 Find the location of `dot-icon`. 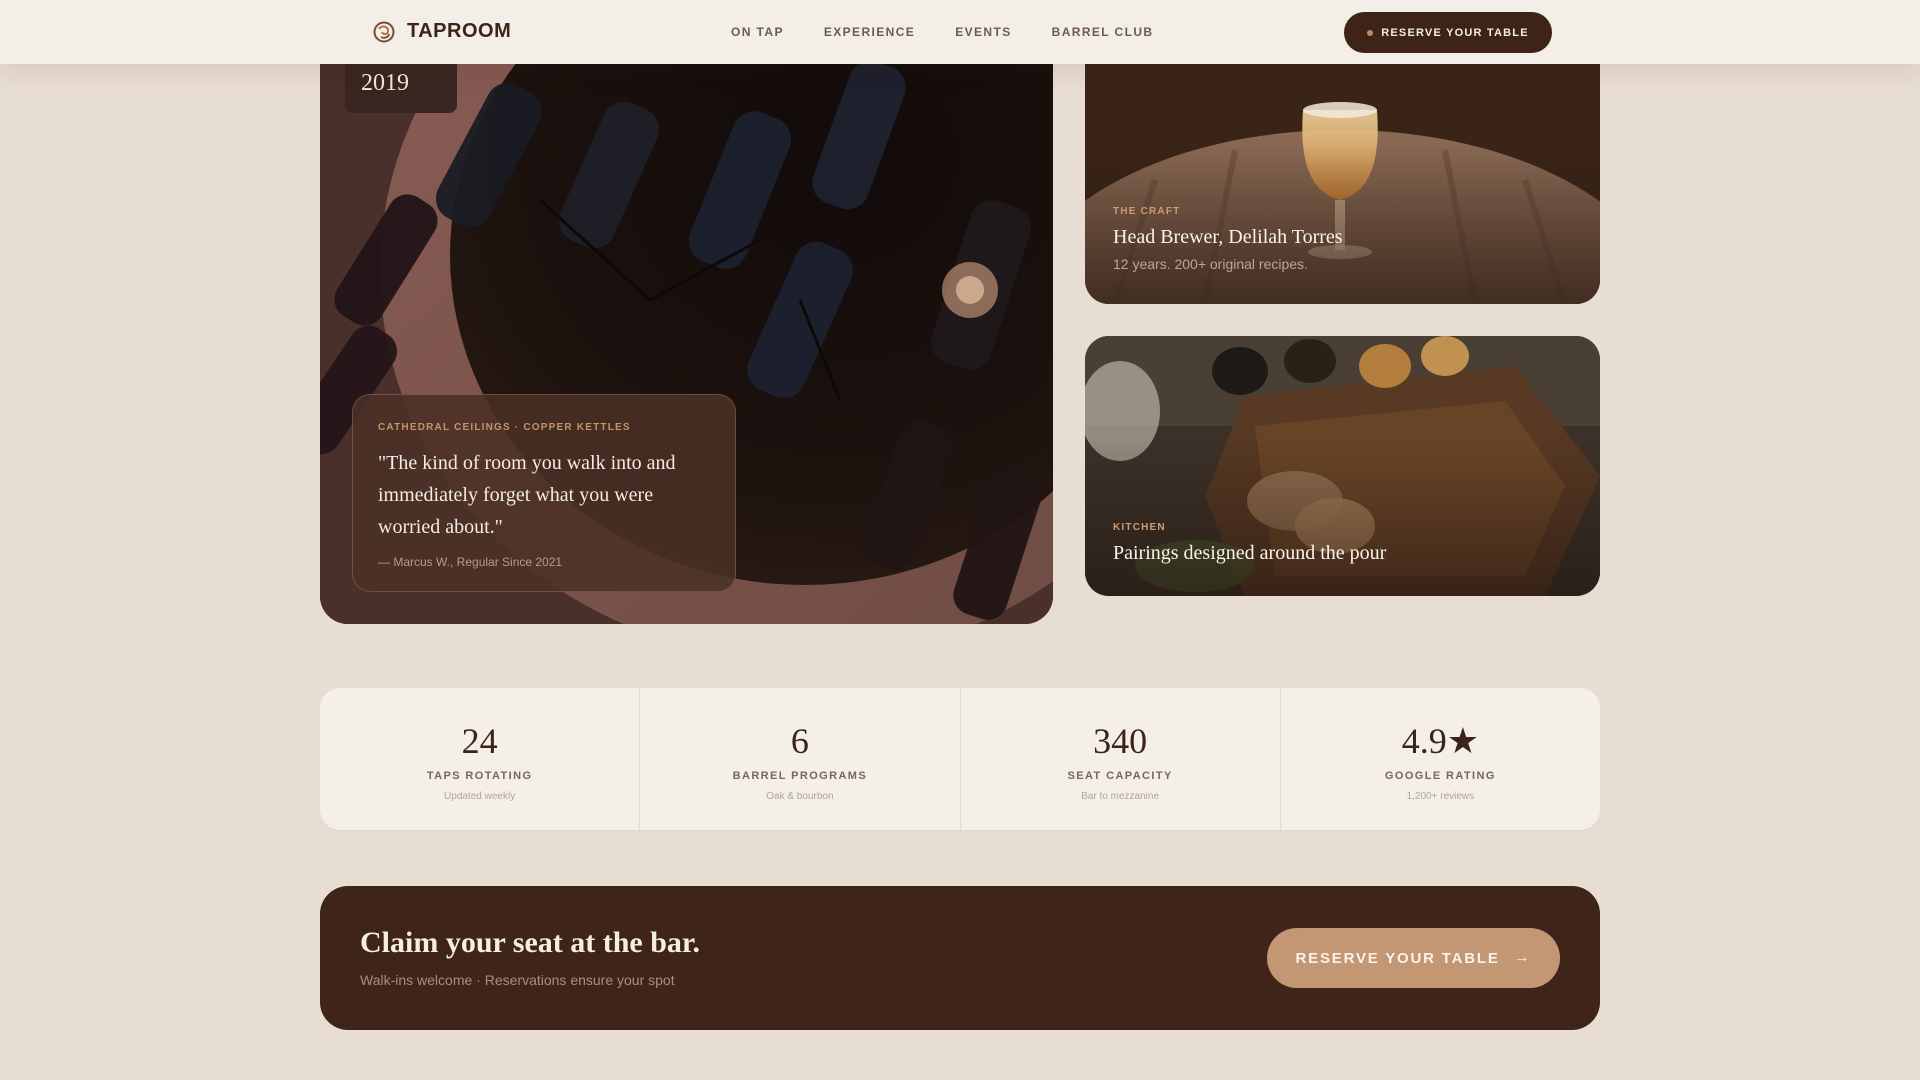

dot-icon is located at coordinates (1370, 32).